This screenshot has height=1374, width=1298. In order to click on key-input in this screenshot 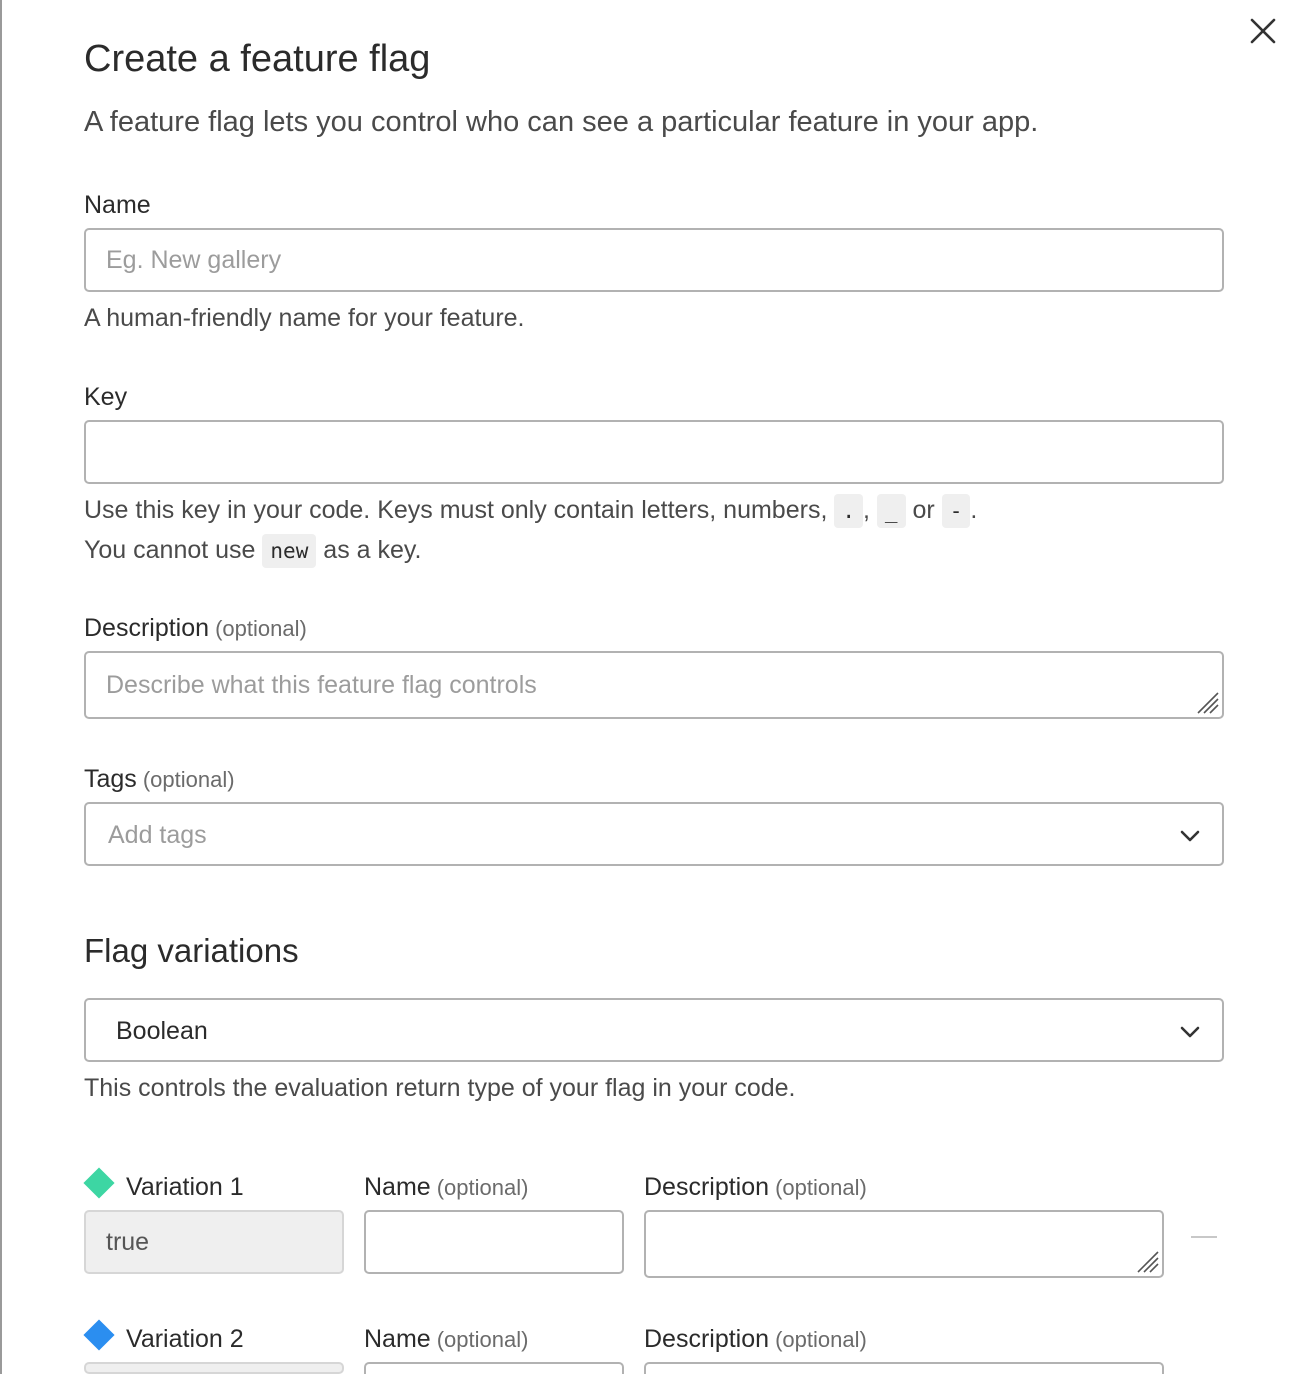, I will do `click(654, 452)`.